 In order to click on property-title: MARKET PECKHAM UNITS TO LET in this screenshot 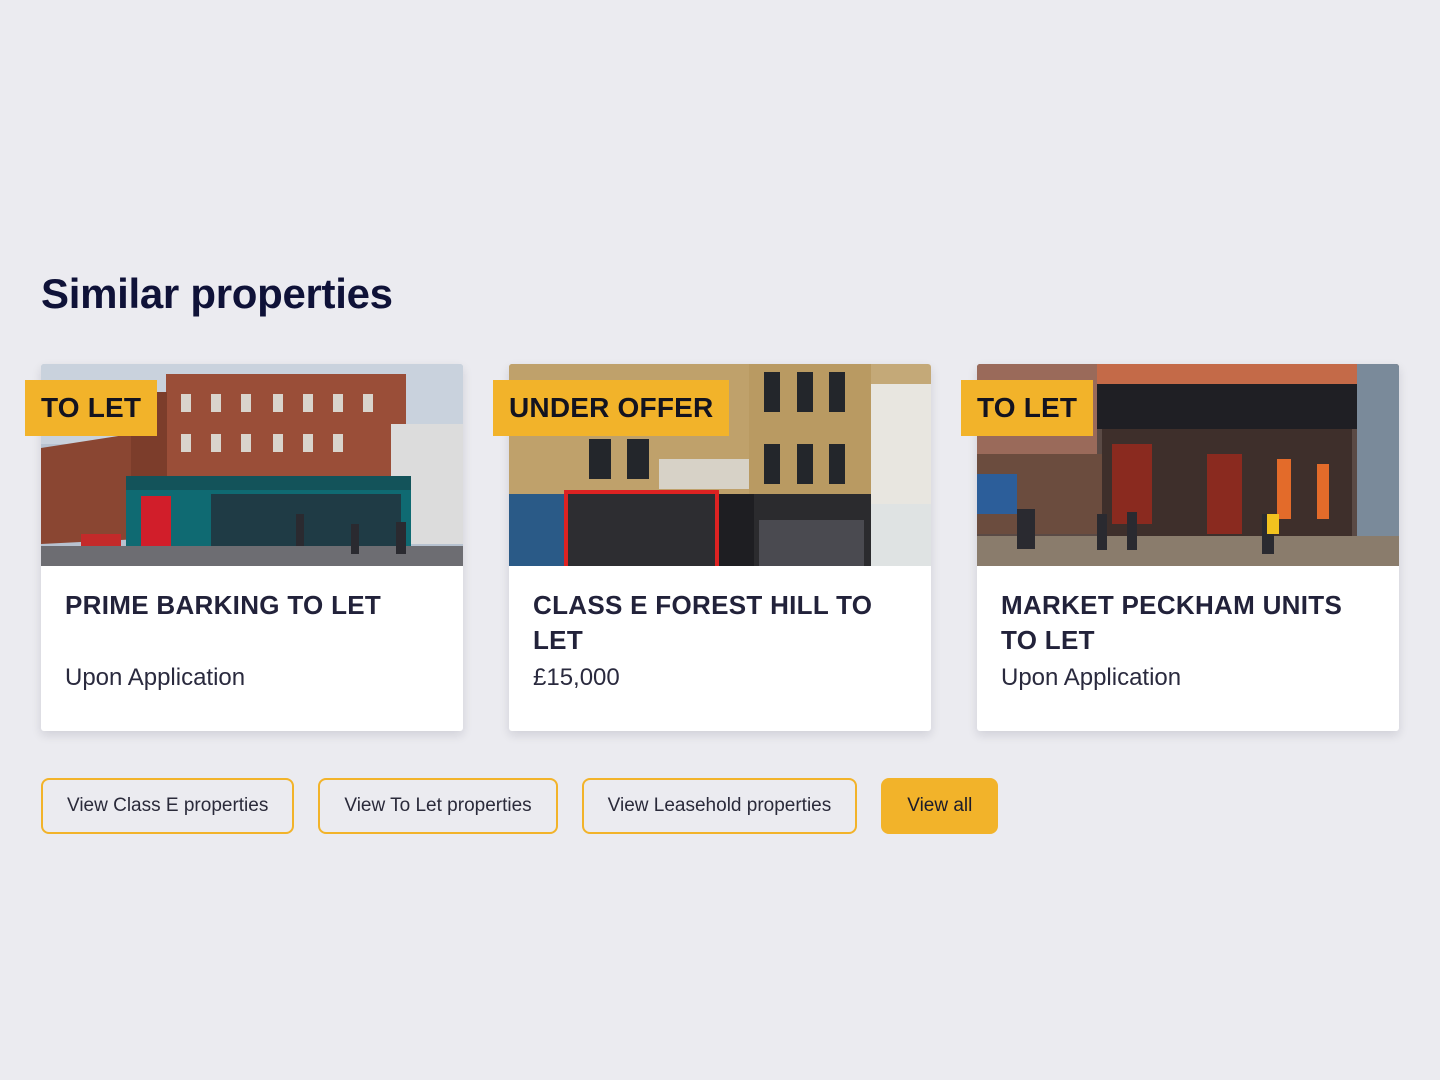, I will do `click(1188, 623)`.